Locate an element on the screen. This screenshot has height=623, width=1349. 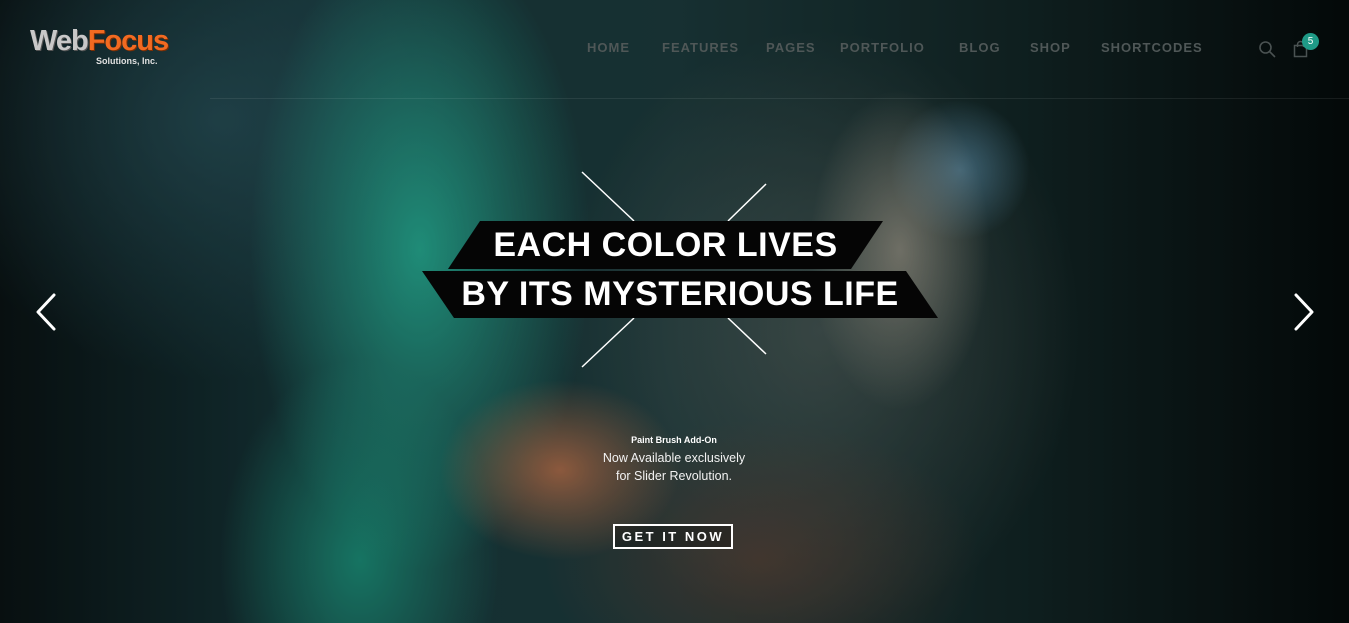
site-logo: WebFocus Solutions, Inc. is located at coordinates (100, 50).